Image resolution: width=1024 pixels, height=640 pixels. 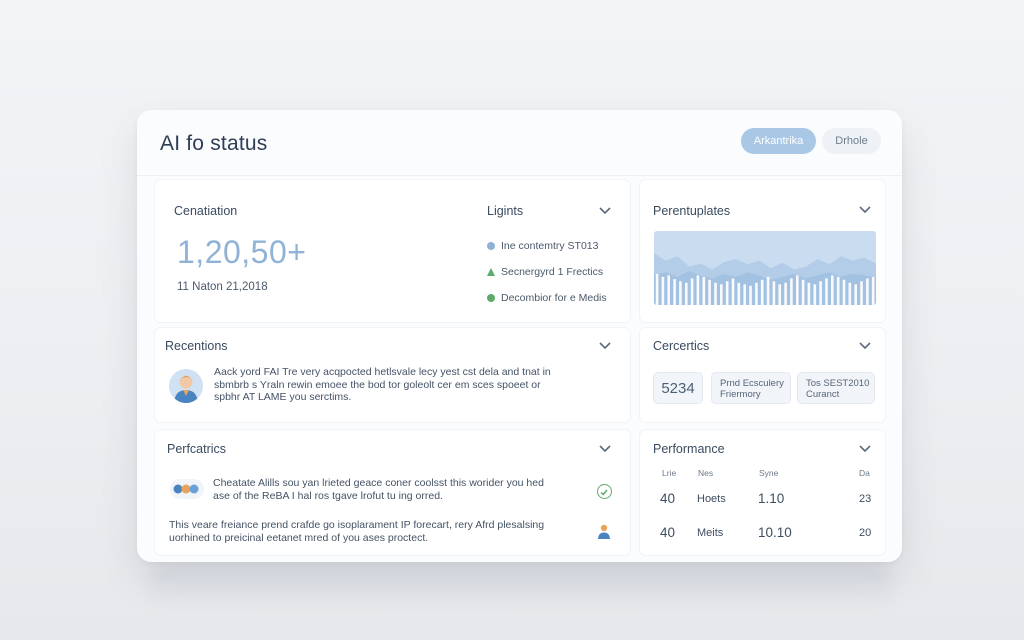 What do you see at coordinates (206, 211) in the screenshot?
I see `cenatiation-title: Cenatiation` at bounding box center [206, 211].